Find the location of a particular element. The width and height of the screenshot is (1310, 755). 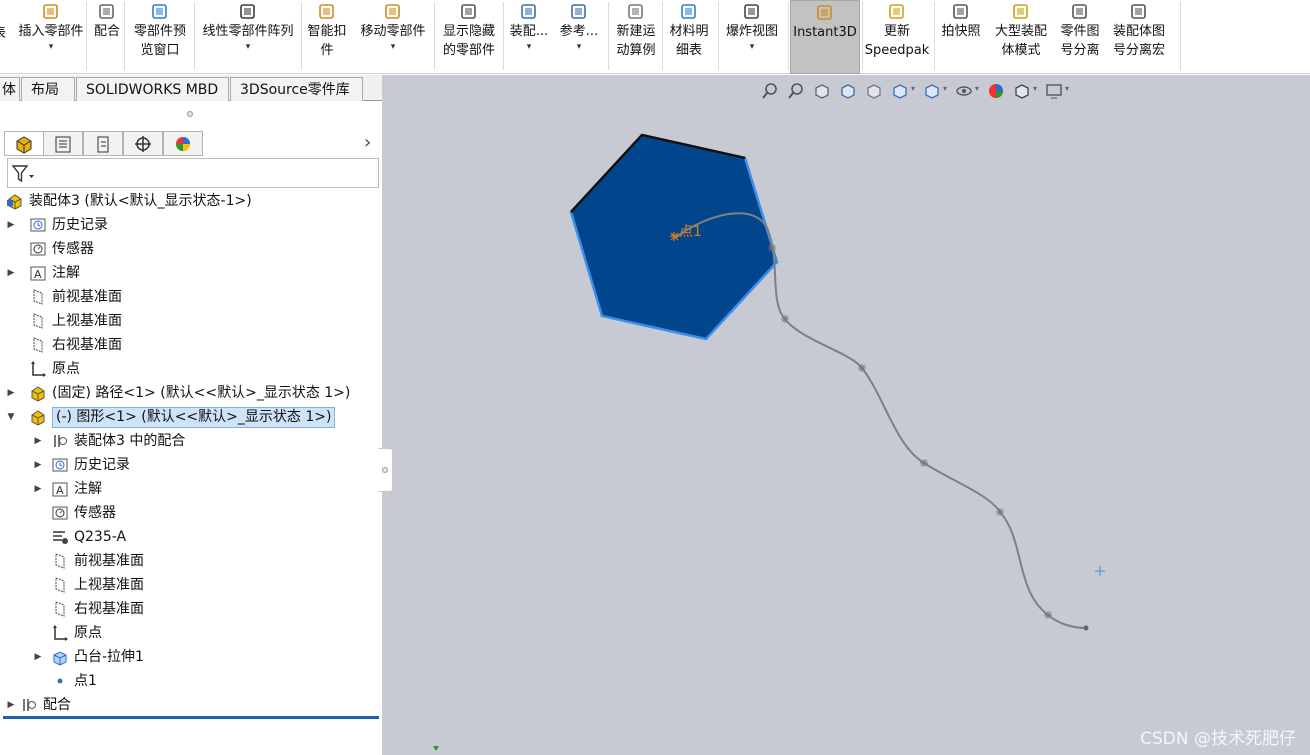

hide-show-items-icon is located at coordinates (964, 91).